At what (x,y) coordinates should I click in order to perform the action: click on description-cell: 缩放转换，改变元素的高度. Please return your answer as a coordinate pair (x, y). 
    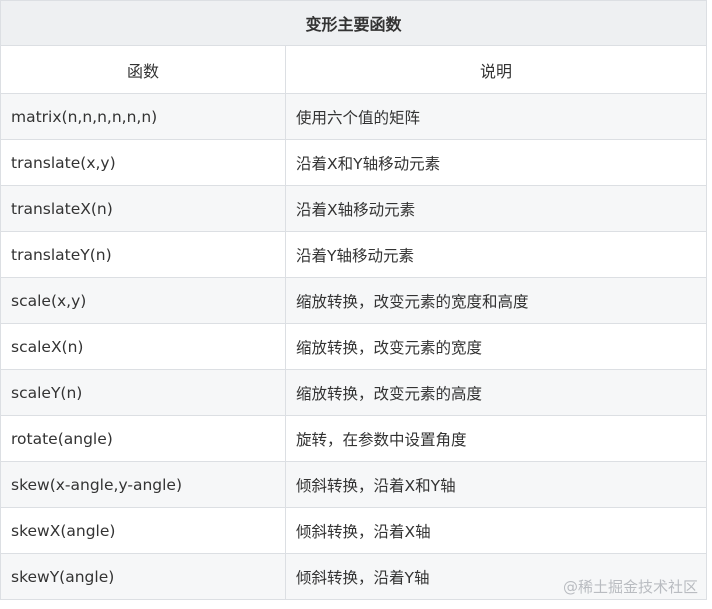
    Looking at the image, I should click on (496, 392).